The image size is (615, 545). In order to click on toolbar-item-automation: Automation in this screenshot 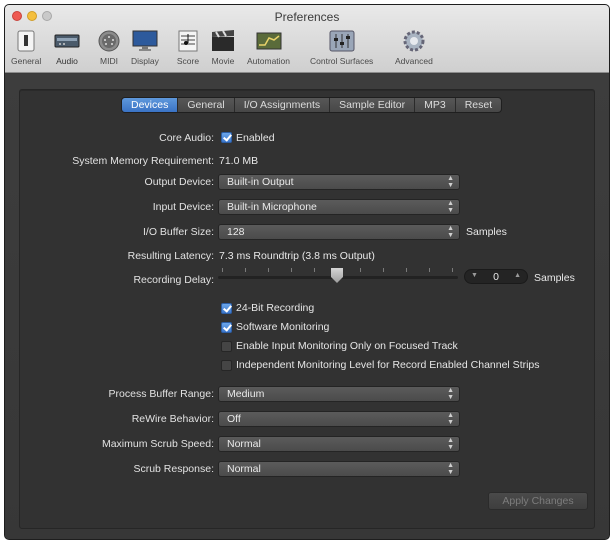, I will do `click(268, 47)`.